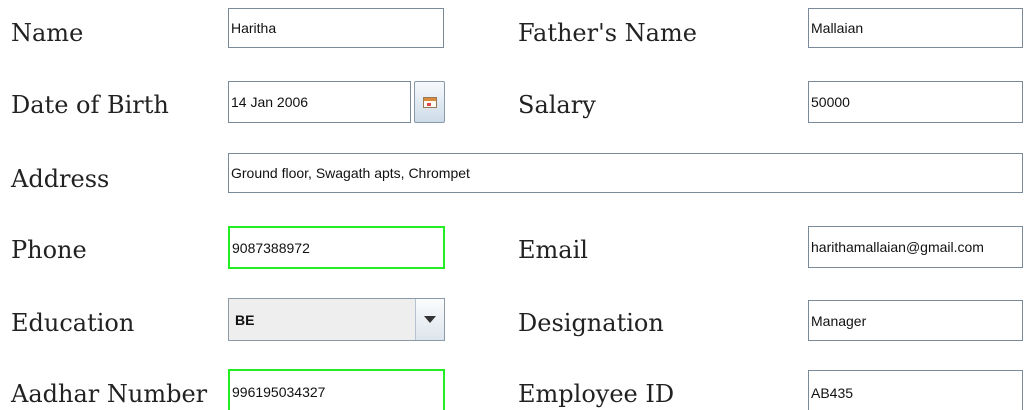 Image resolution: width=1025 pixels, height=410 pixels. I want to click on calendar-icon, so click(429, 102).